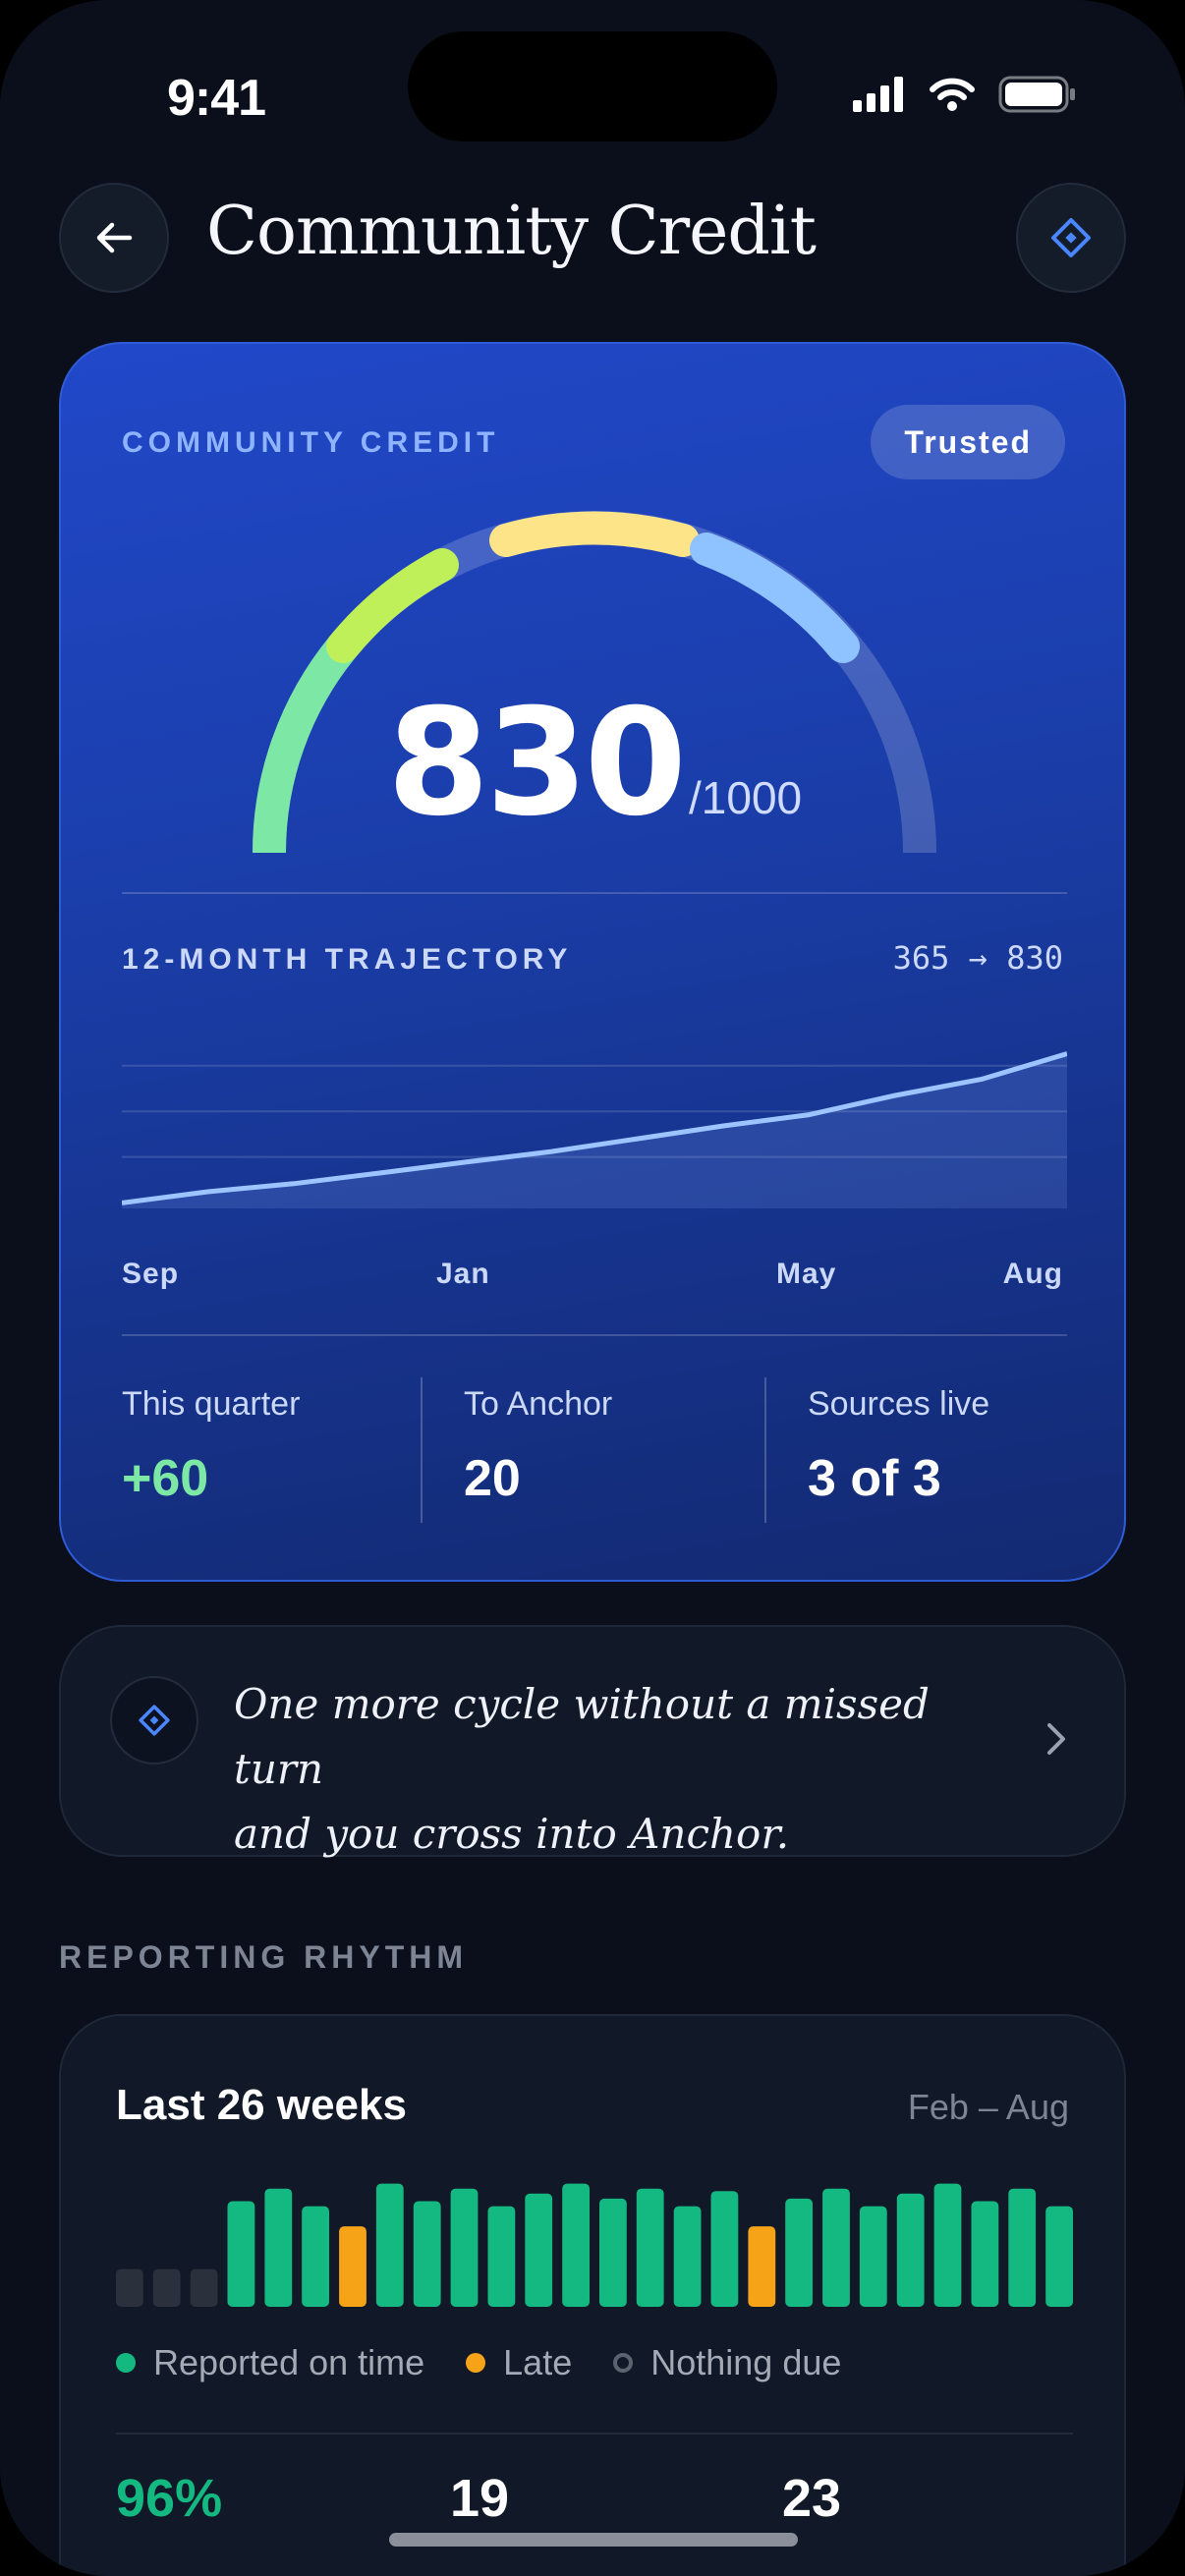 This screenshot has height=2576, width=1185. Describe the element at coordinates (348, 959) in the screenshot. I see `trajectory-label: 12-MONTH TRAJECTORY` at that location.